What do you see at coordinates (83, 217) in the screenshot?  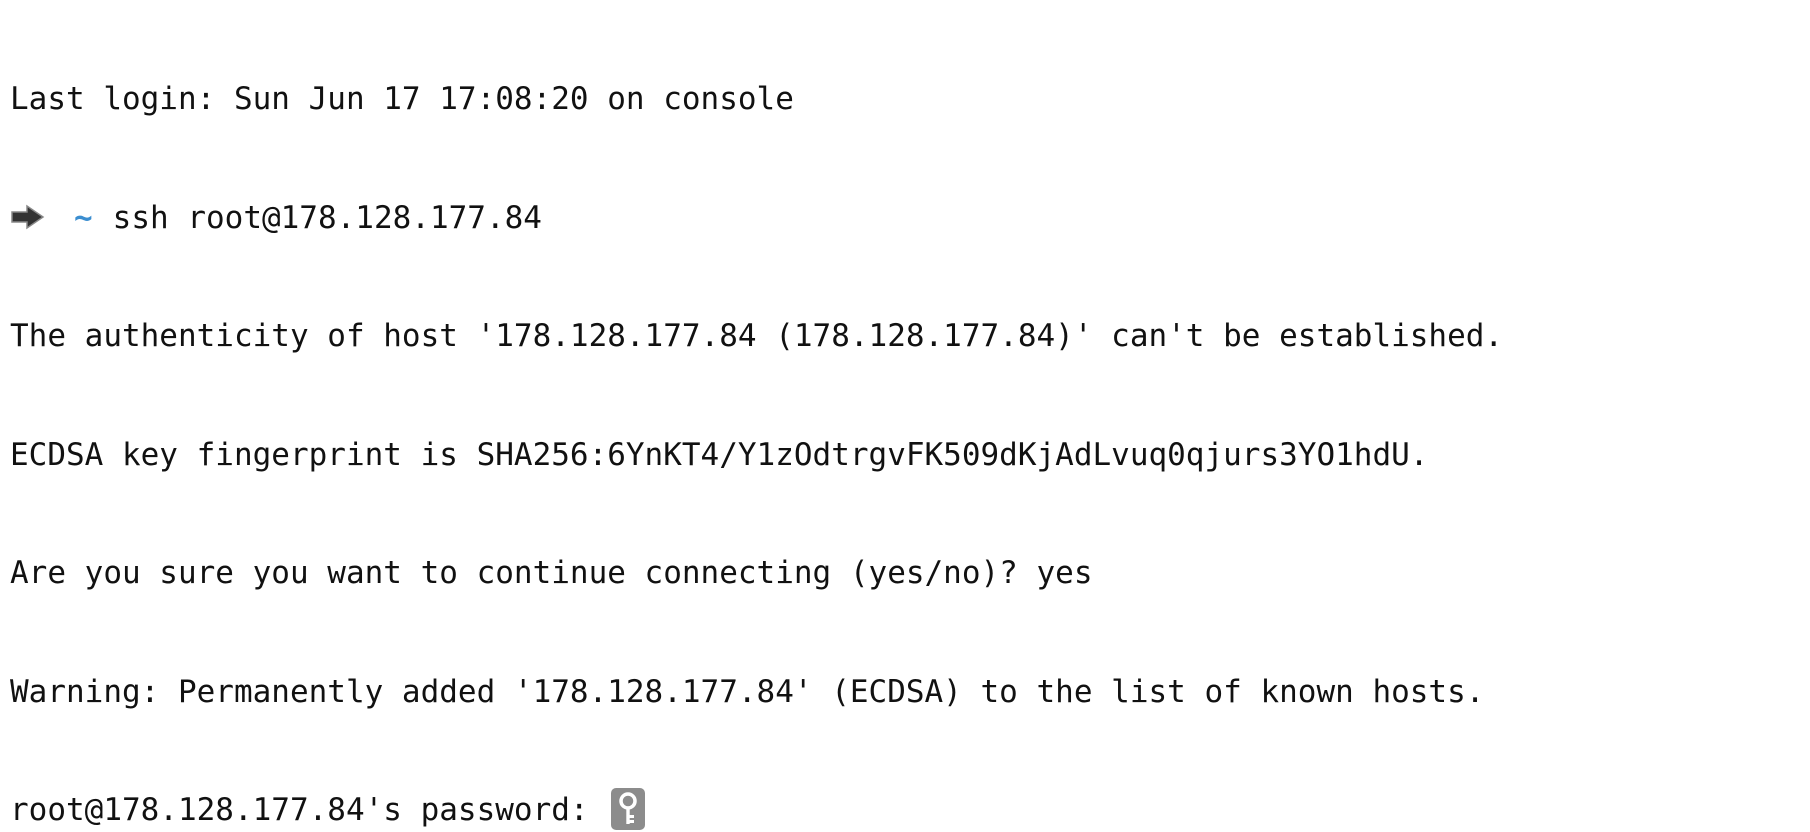 I see `prompt-directory: ~` at bounding box center [83, 217].